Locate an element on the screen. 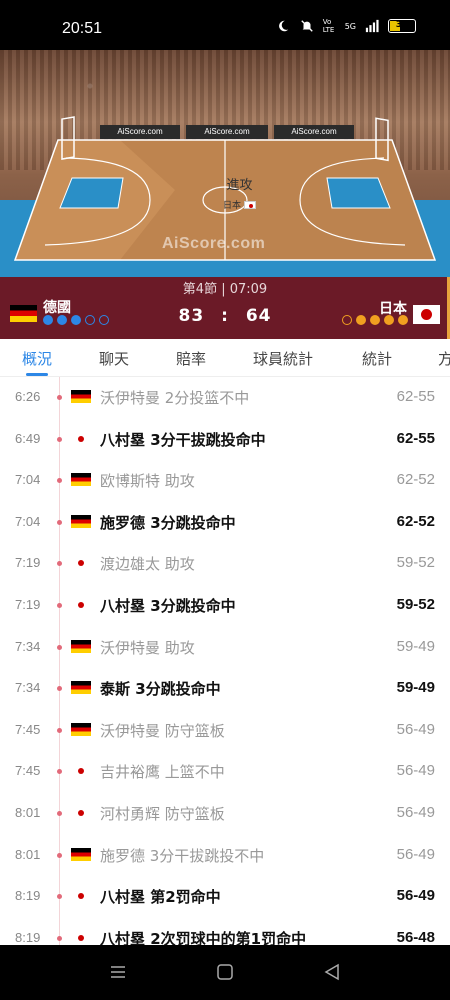 Image resolution: width=450 pixels, height=1000 pixels. volte-label: Vo LTE is located at coordinates (328, 26).